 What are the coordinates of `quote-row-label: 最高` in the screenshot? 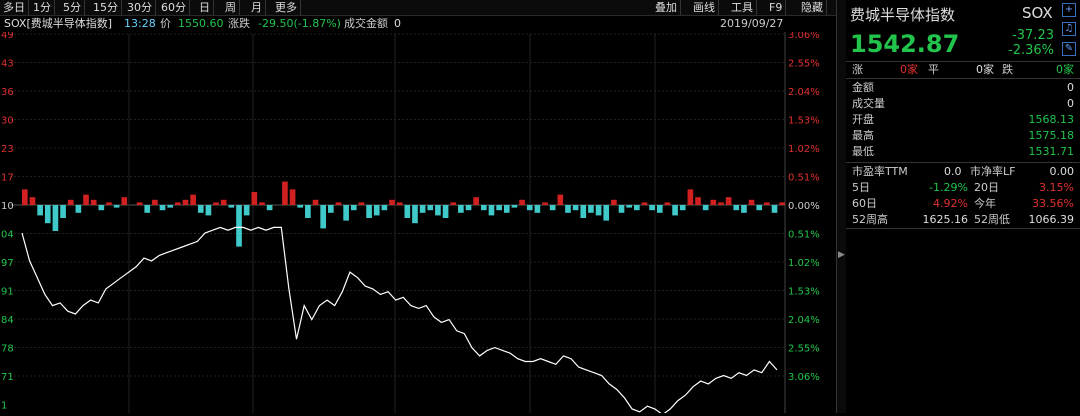 It's located at (863, 135).